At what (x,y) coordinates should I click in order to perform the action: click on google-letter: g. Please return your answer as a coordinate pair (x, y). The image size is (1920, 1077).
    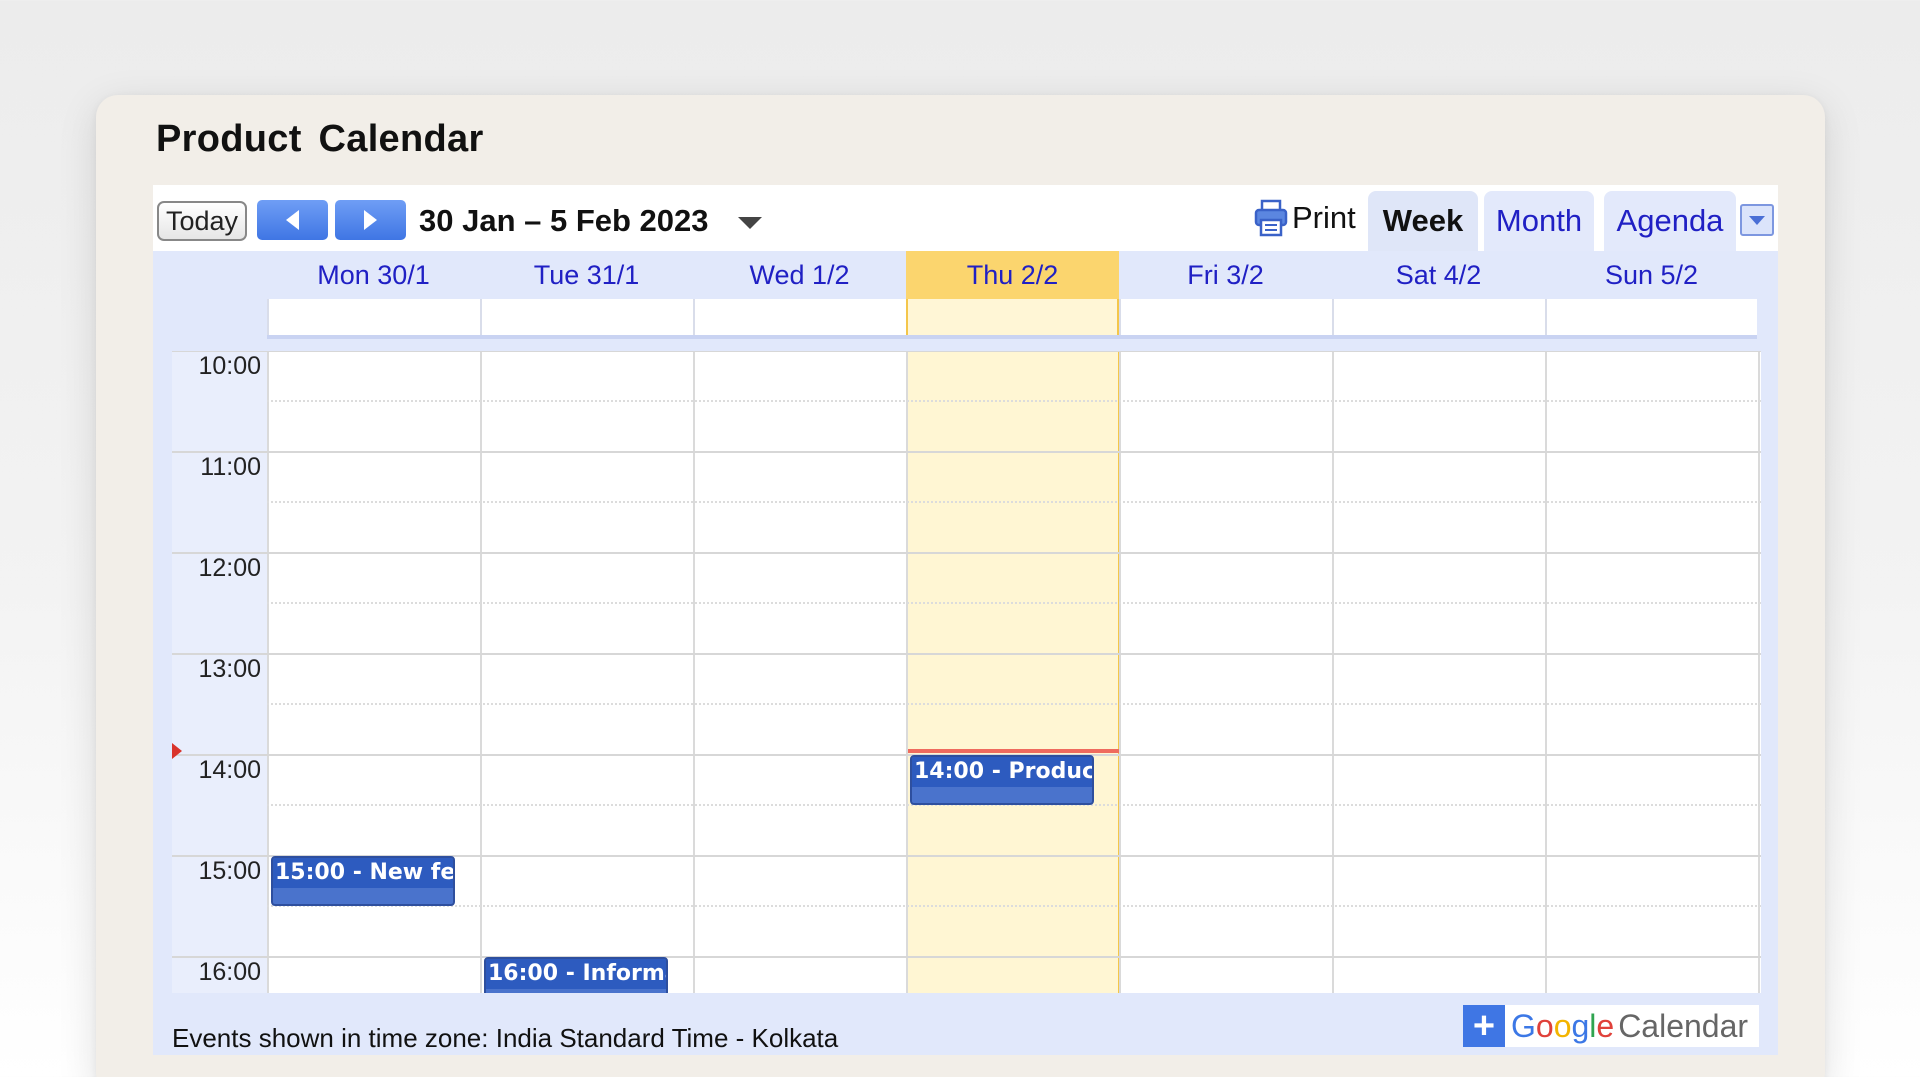
    Looking at the image, I should click on (1580, 1025).